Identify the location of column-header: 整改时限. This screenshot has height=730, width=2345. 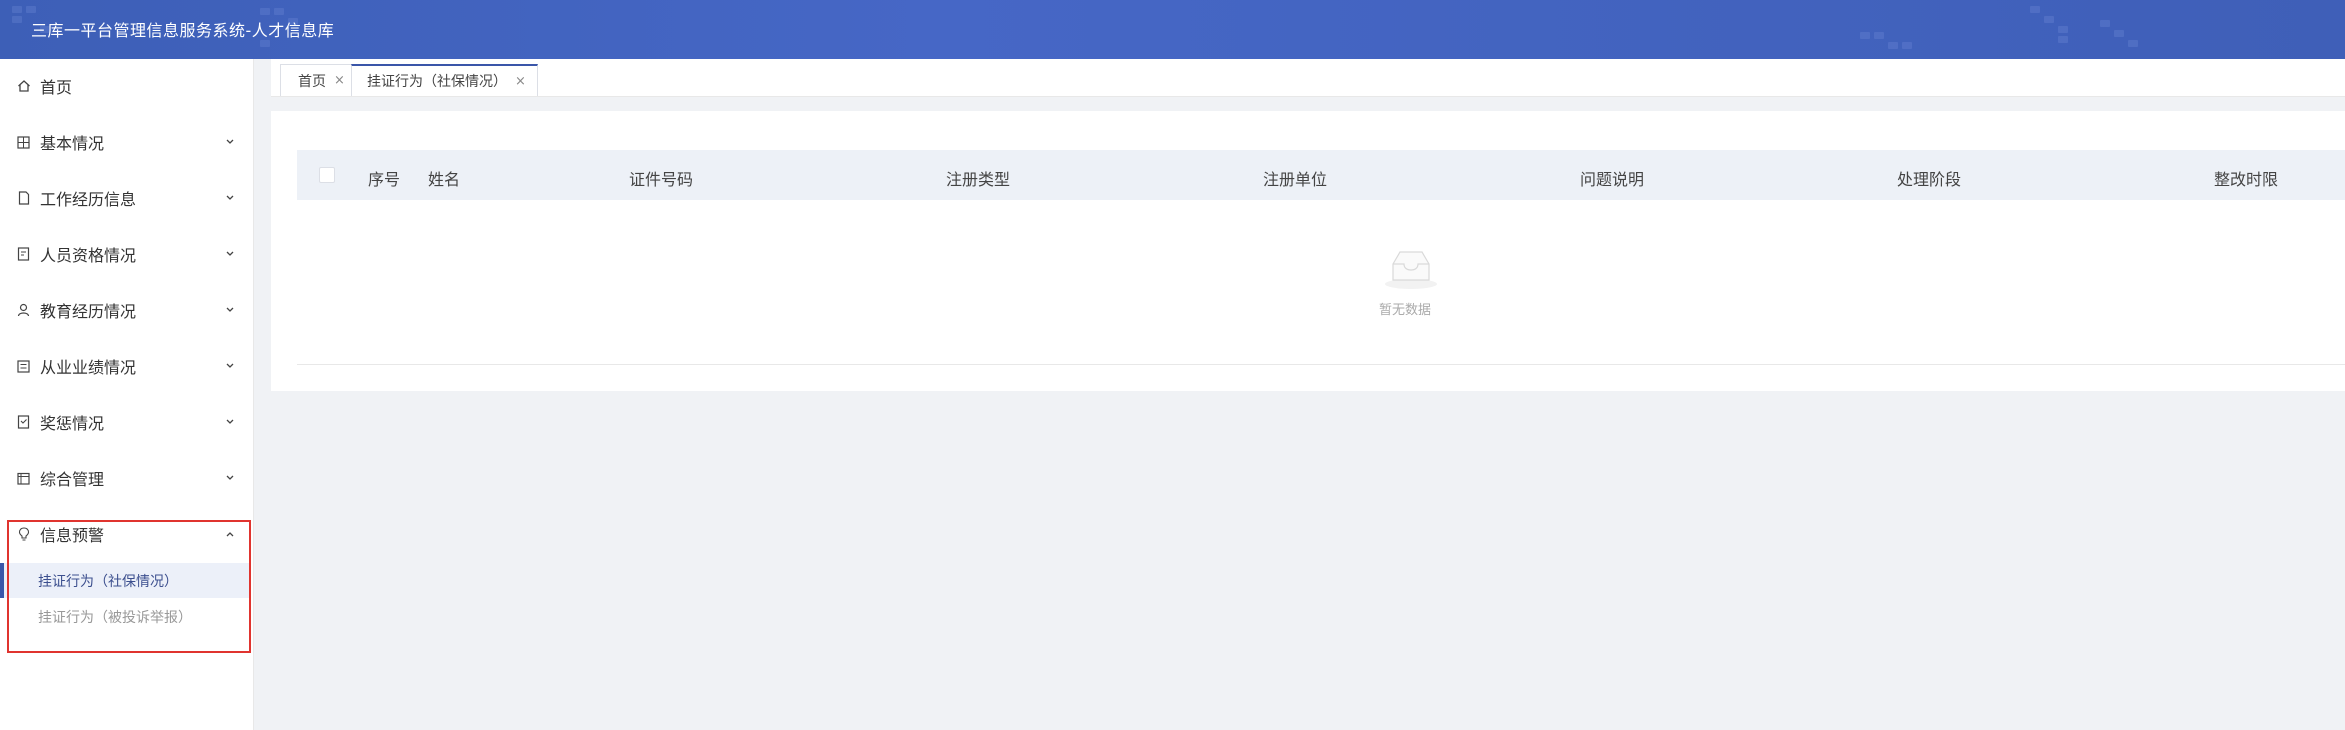
(2246, 179).